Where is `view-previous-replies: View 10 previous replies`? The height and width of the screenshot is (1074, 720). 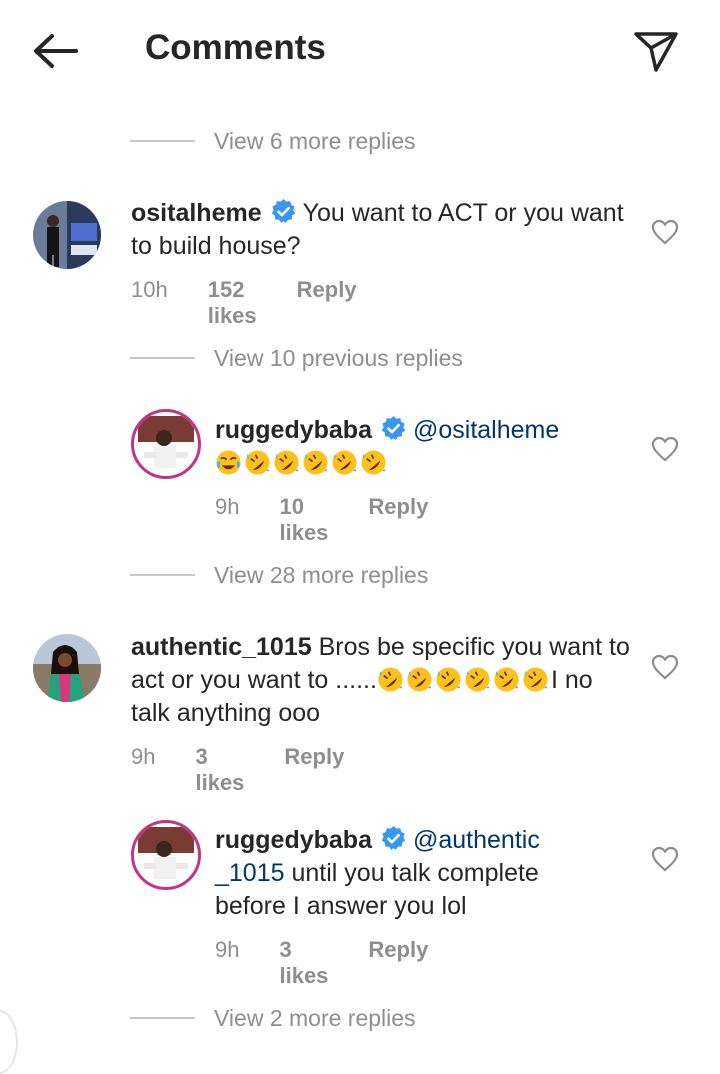
view-previous-replies: View 10 previous replies is located at coordinates (296, 358).